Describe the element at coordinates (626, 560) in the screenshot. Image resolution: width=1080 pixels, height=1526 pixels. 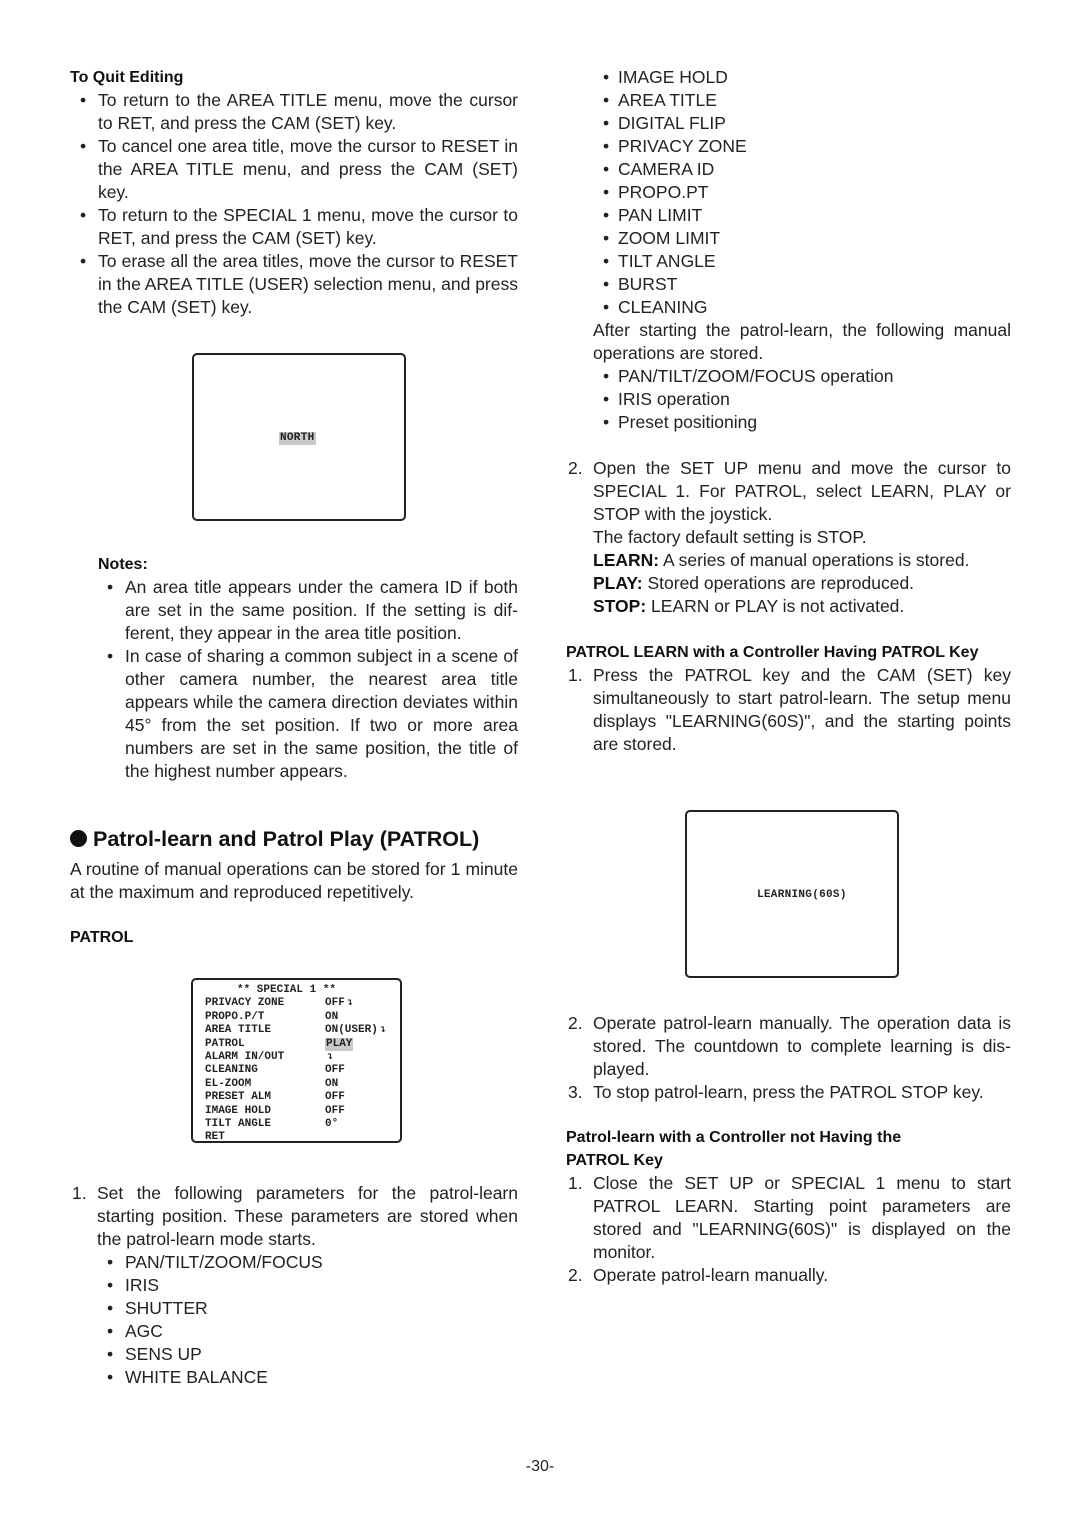
I see `term: LEARN:` at that location.